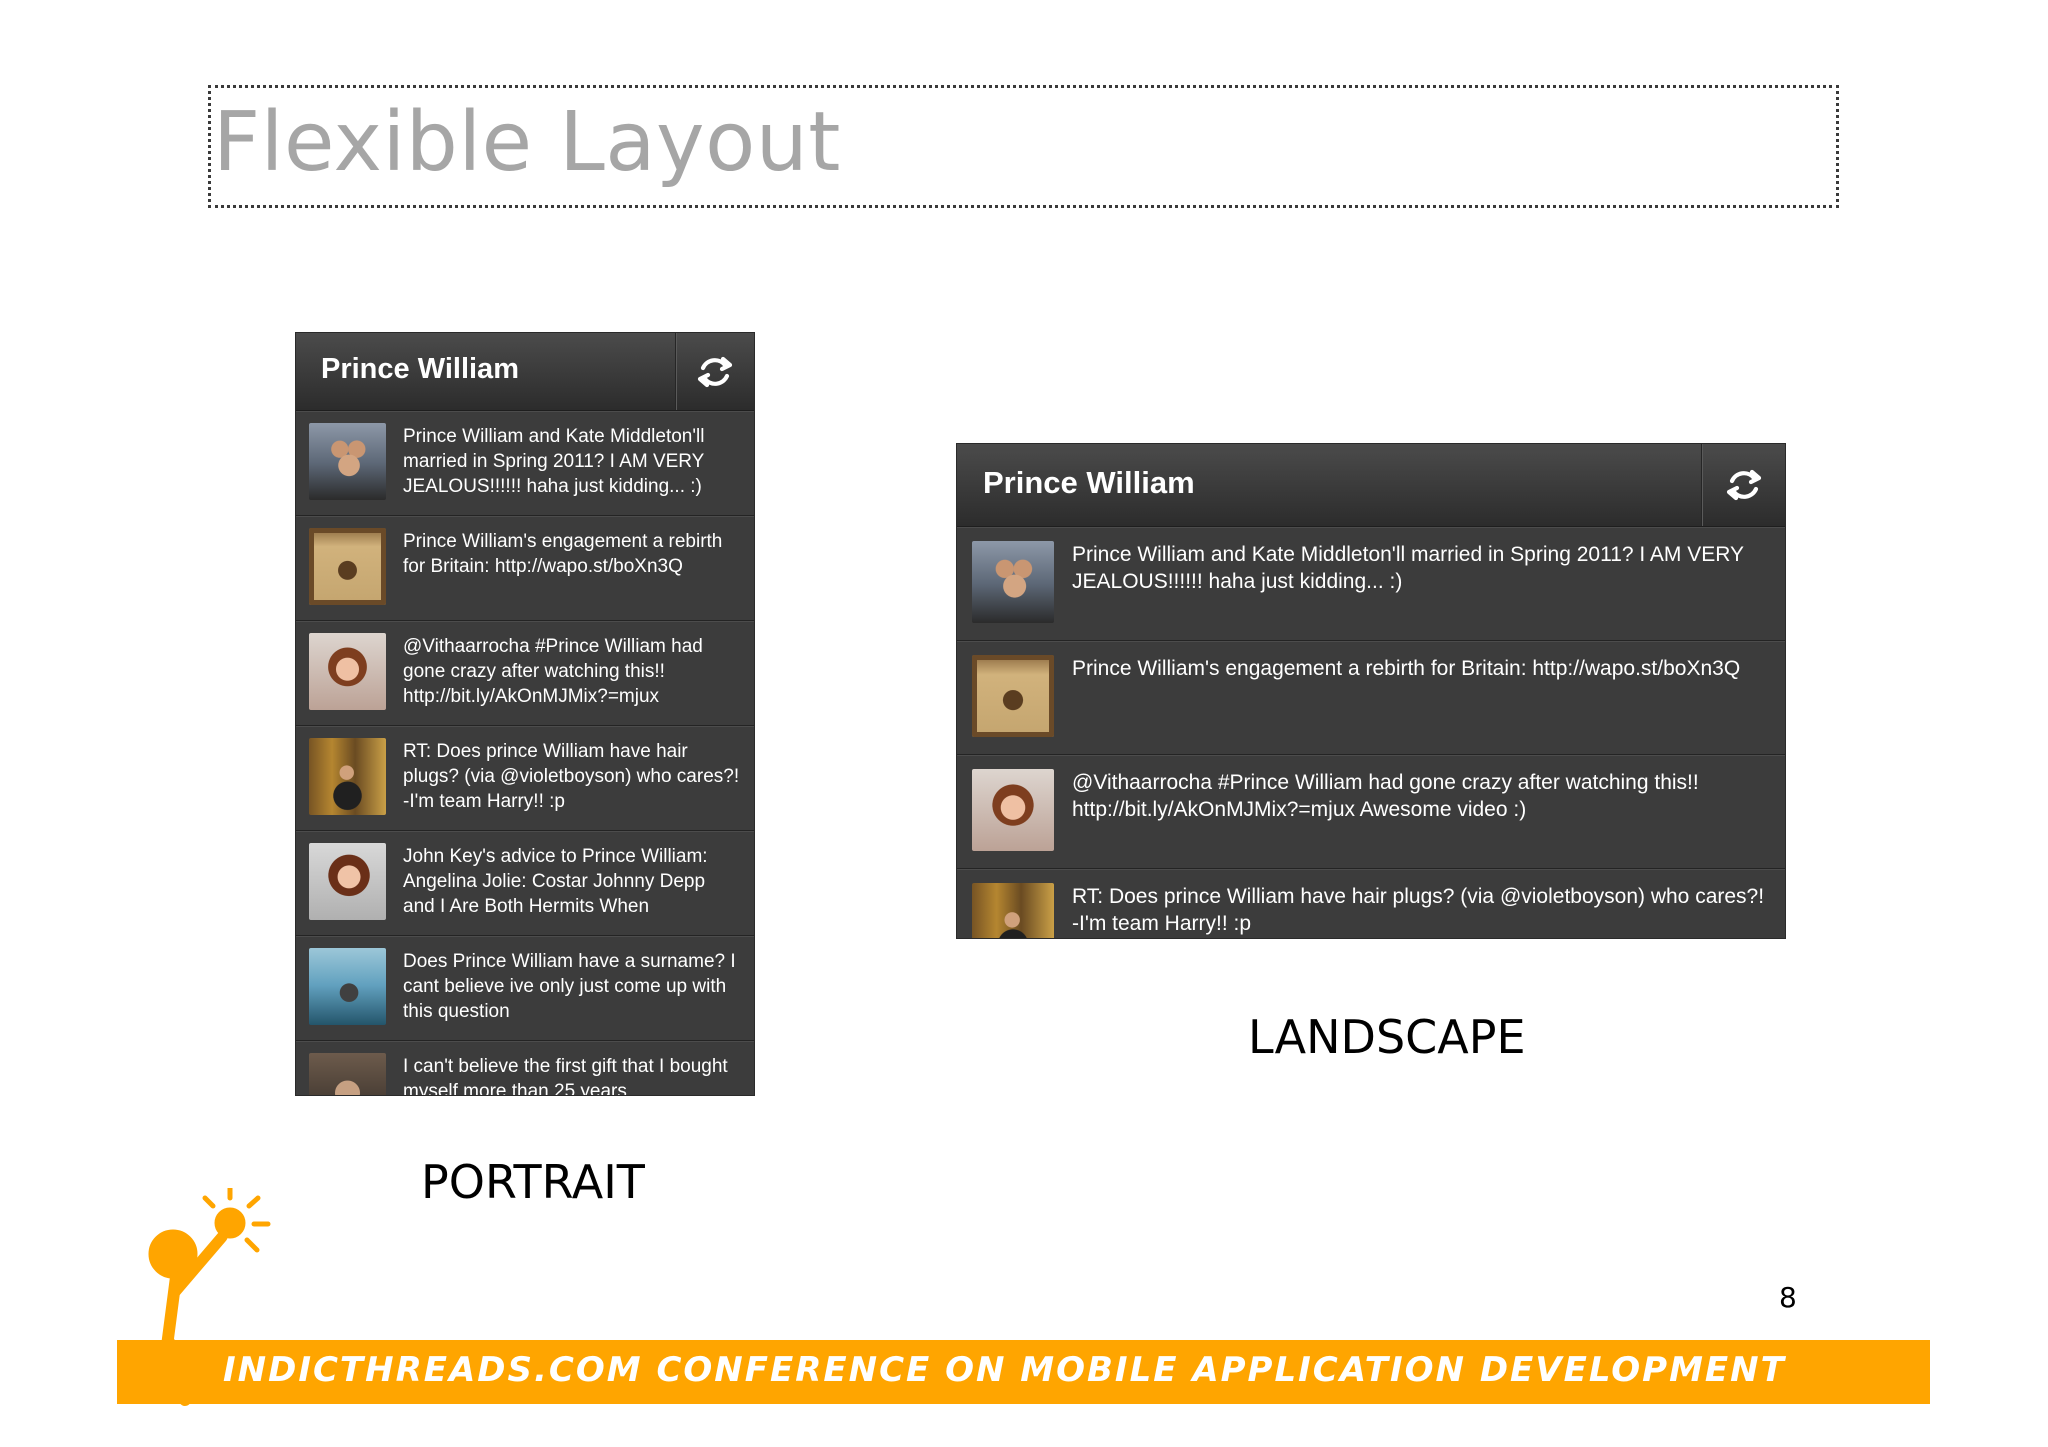  What do you see at coordinates (1387, 1037) in the screenshot?
I see `landscape-caption: LANDSCAPE` at bounding box center [1387, 1037].